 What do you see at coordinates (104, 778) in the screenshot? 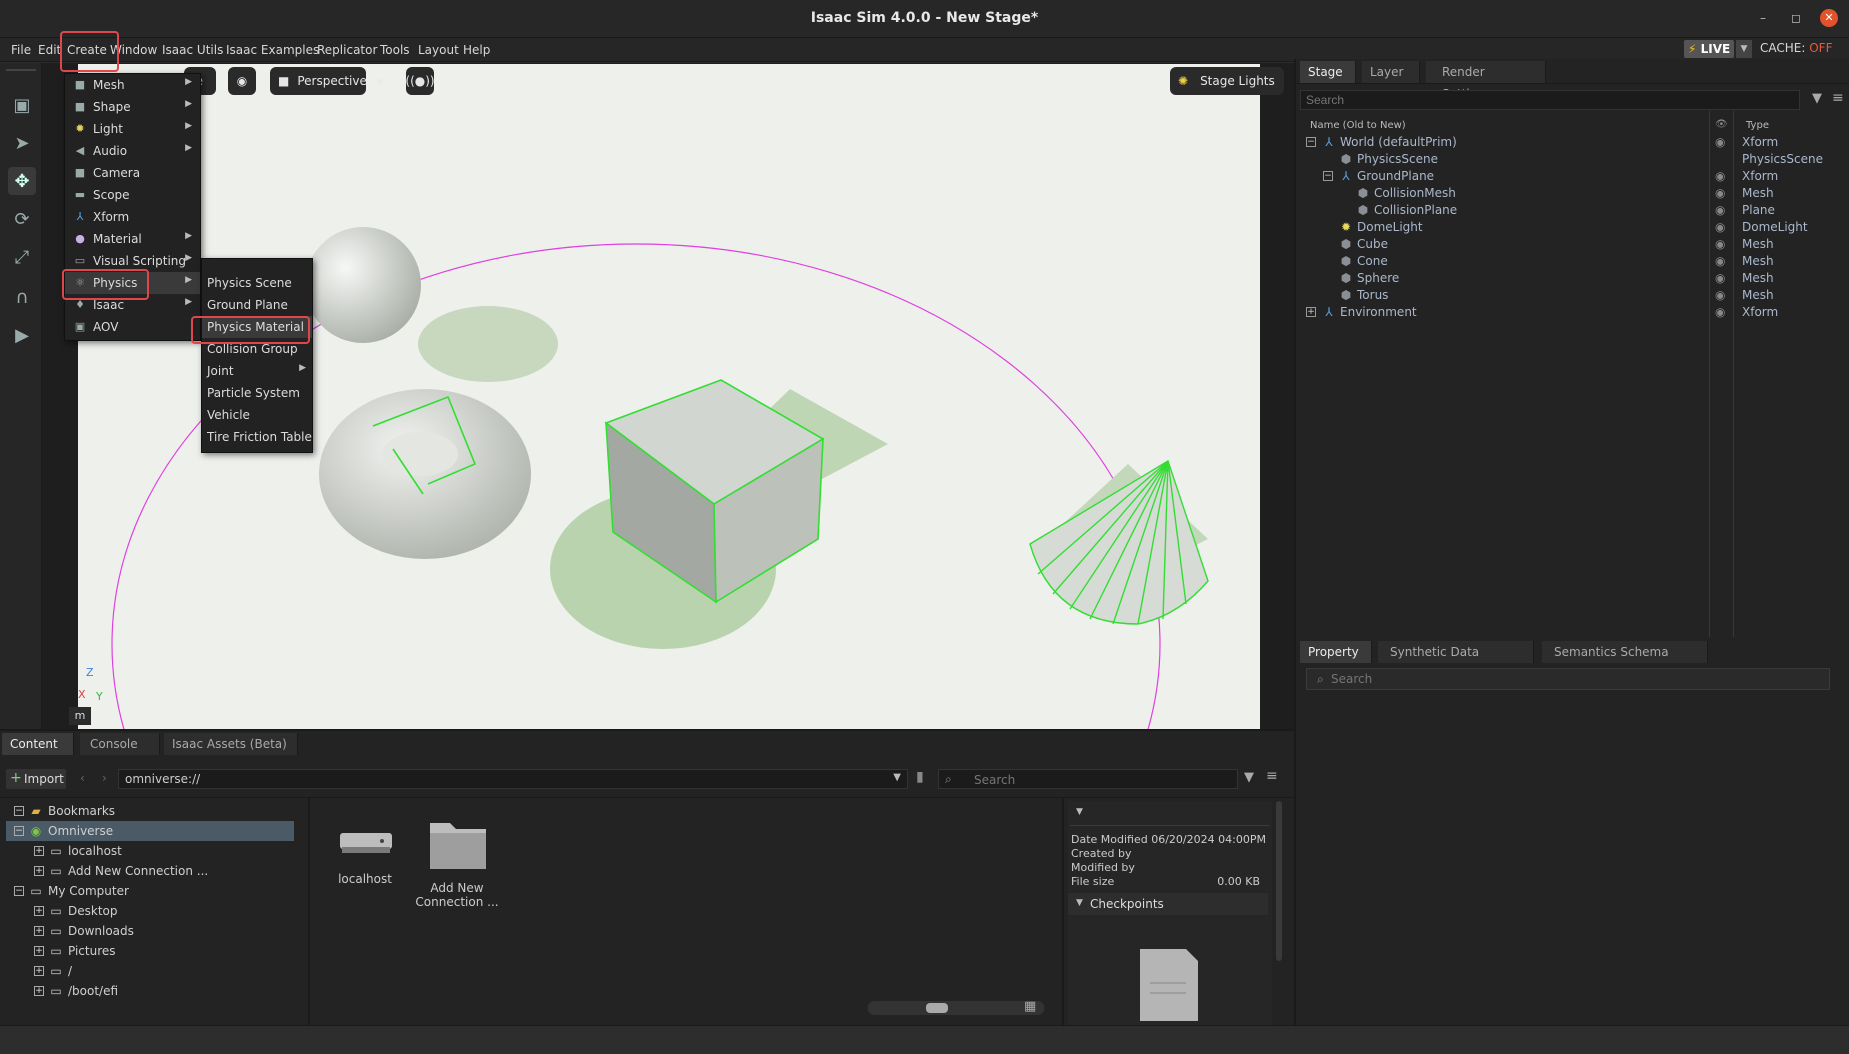
I see `forward-arrow-icon: ›` at bounding box center [104, 778].